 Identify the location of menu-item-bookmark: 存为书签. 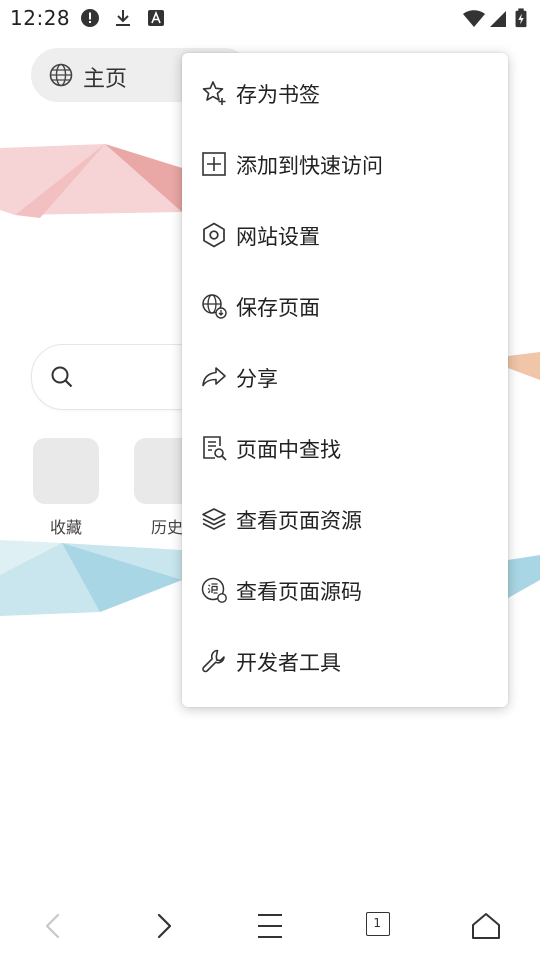
(345, 92).